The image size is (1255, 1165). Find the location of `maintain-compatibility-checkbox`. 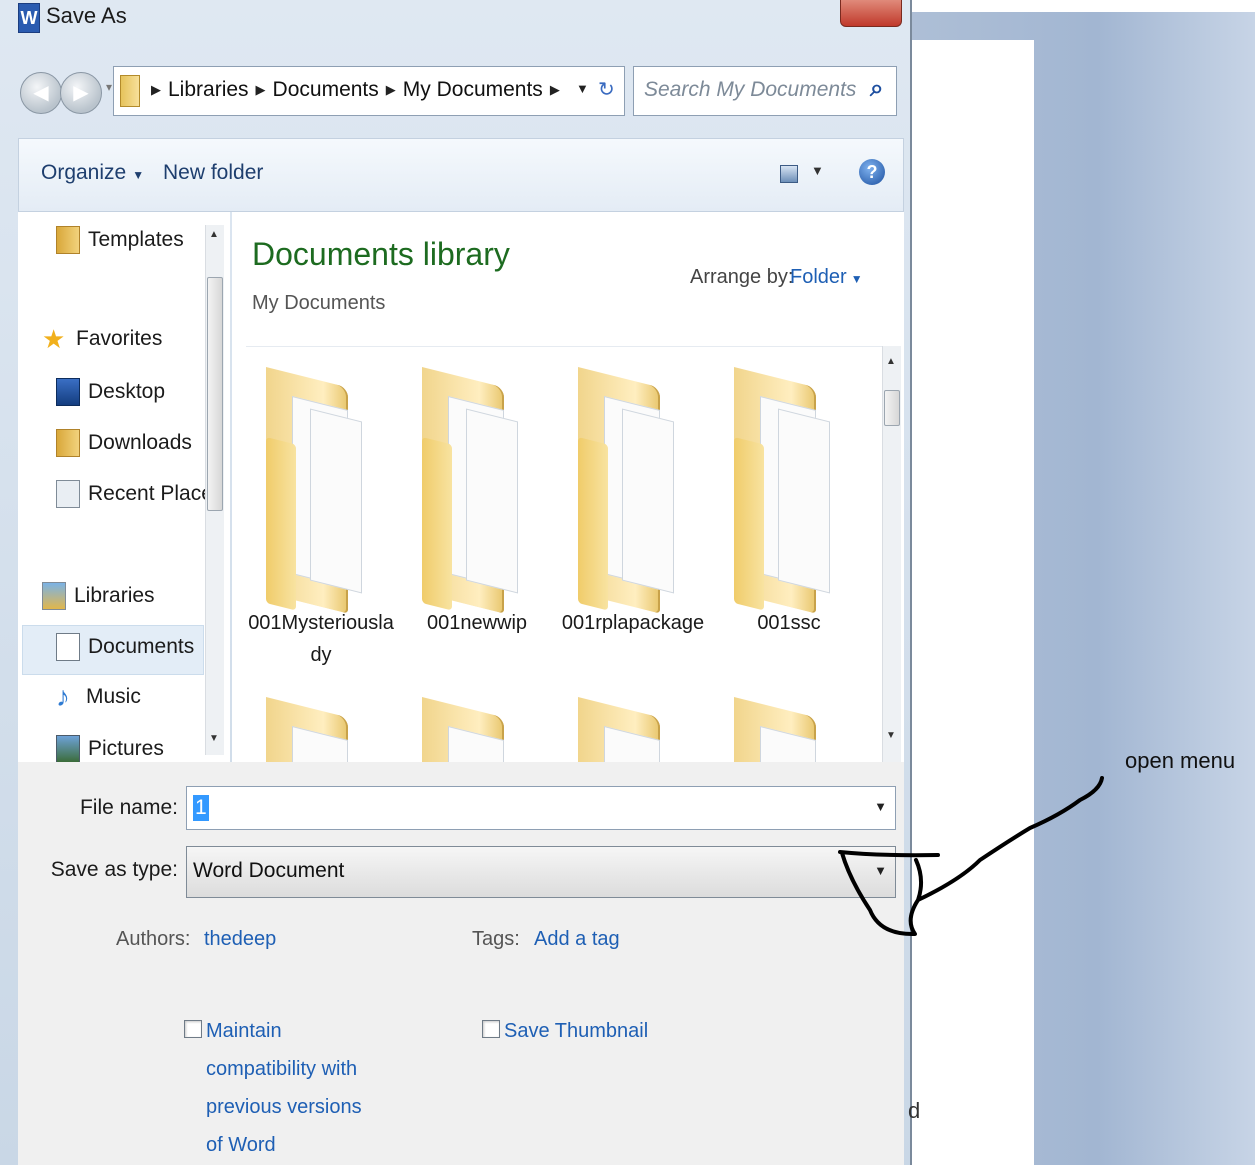

maintain-compatibility-checkbox is located at coordinates (193, 1029).